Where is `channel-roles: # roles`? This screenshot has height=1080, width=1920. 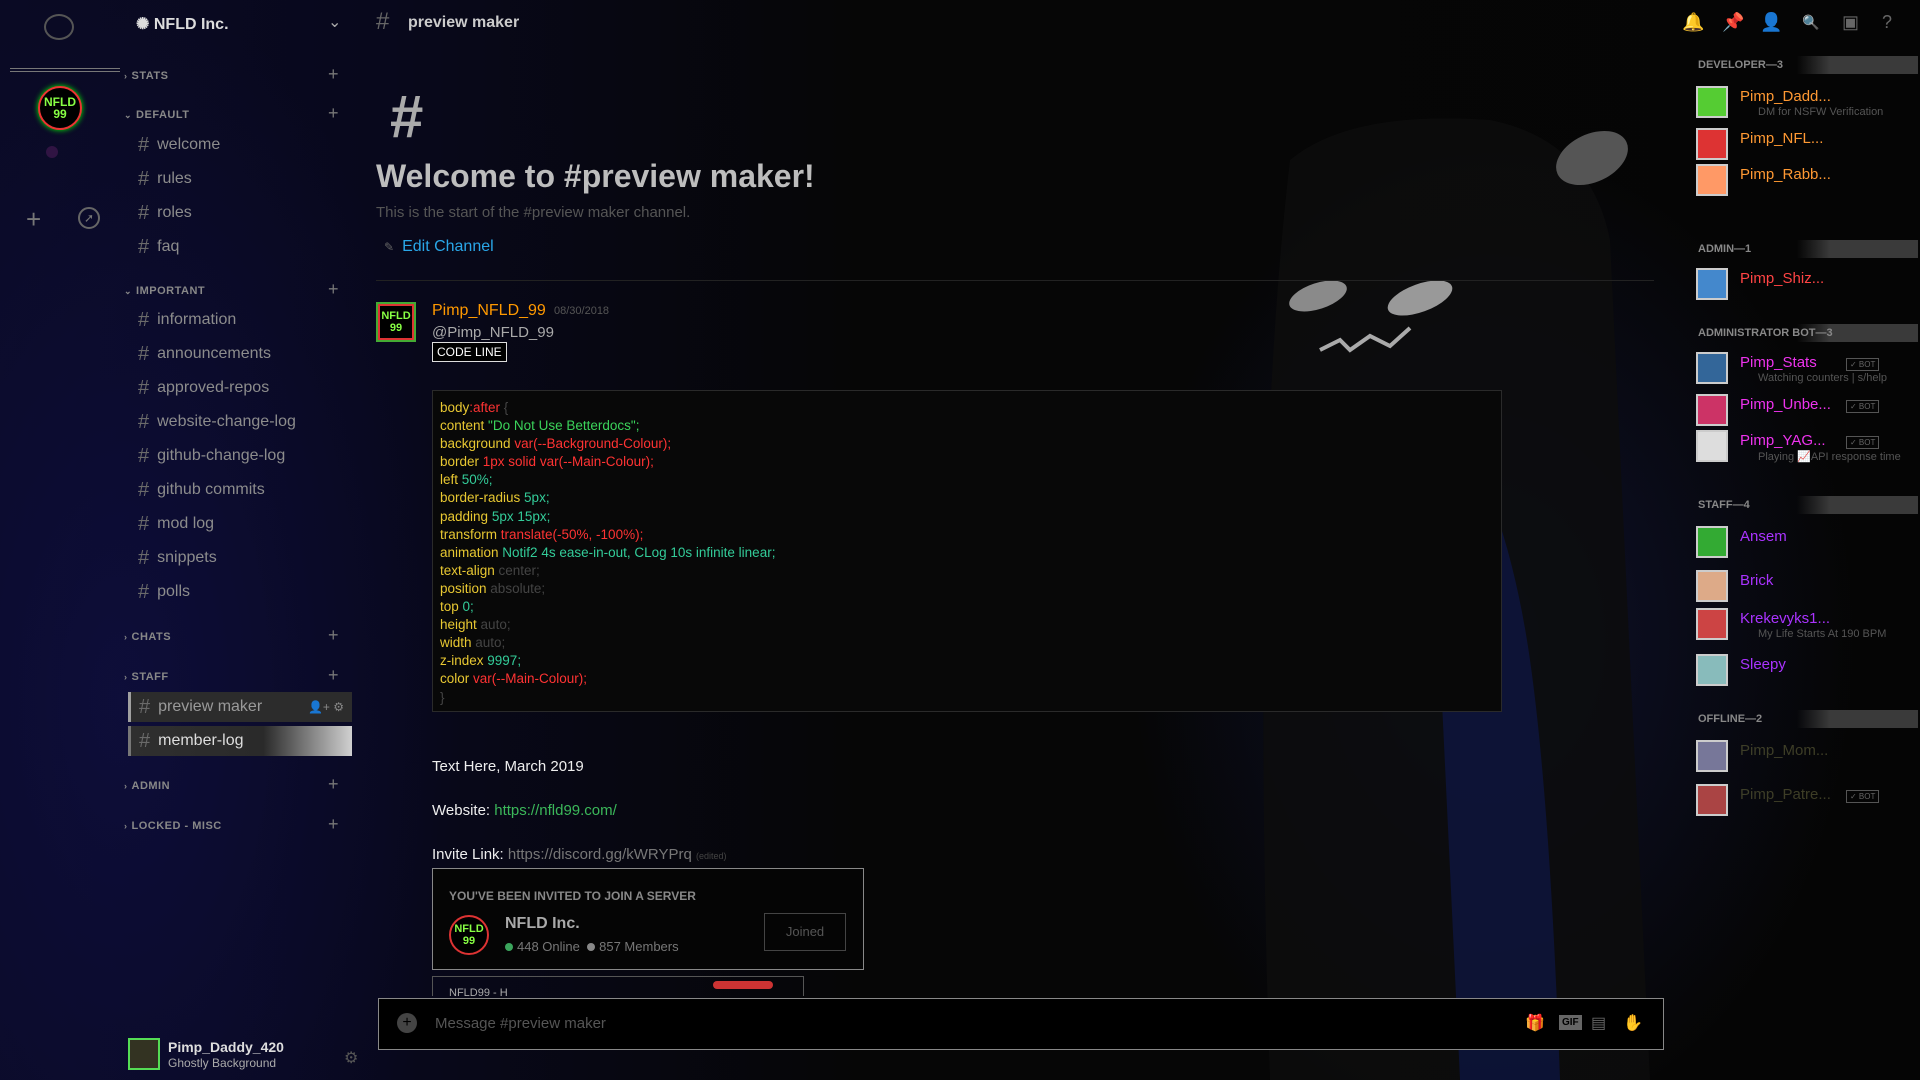
channel-roles: # roles is located at coordinates (165, 213).